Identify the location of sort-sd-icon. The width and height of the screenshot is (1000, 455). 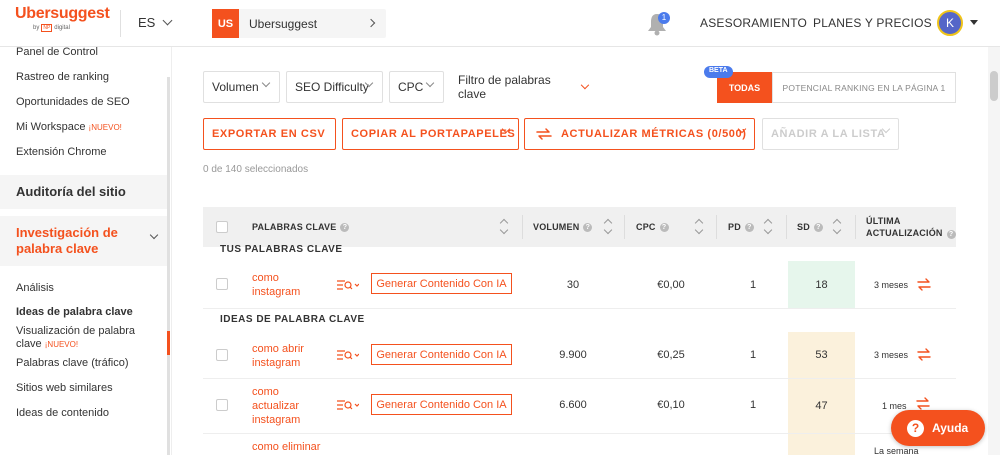
(837, 227).